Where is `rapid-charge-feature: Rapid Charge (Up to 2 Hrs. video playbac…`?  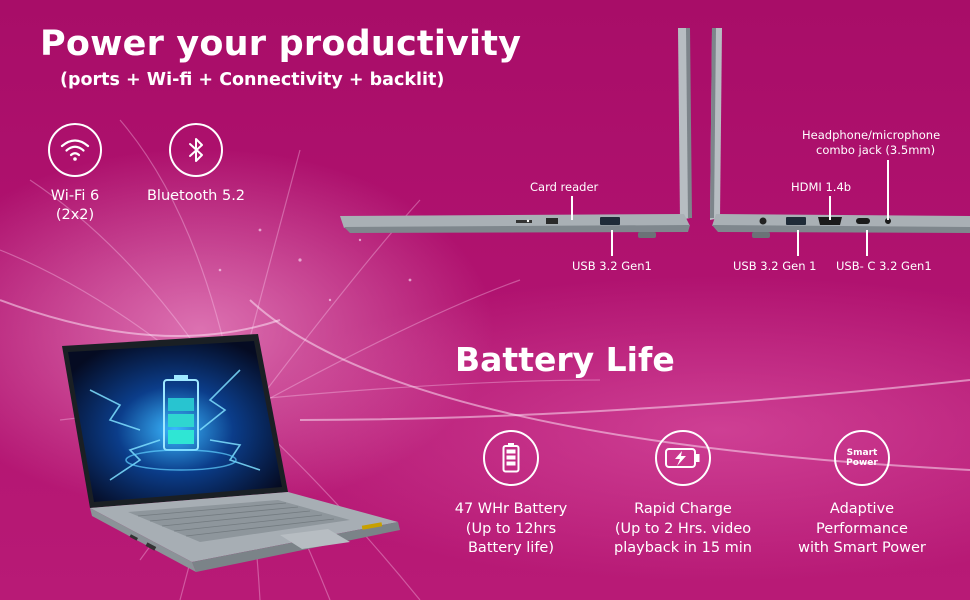 rapid-charge-feature: Rapid Charge (Up to 2 Hrs. video playbac… is located at coordinates (683, 494).